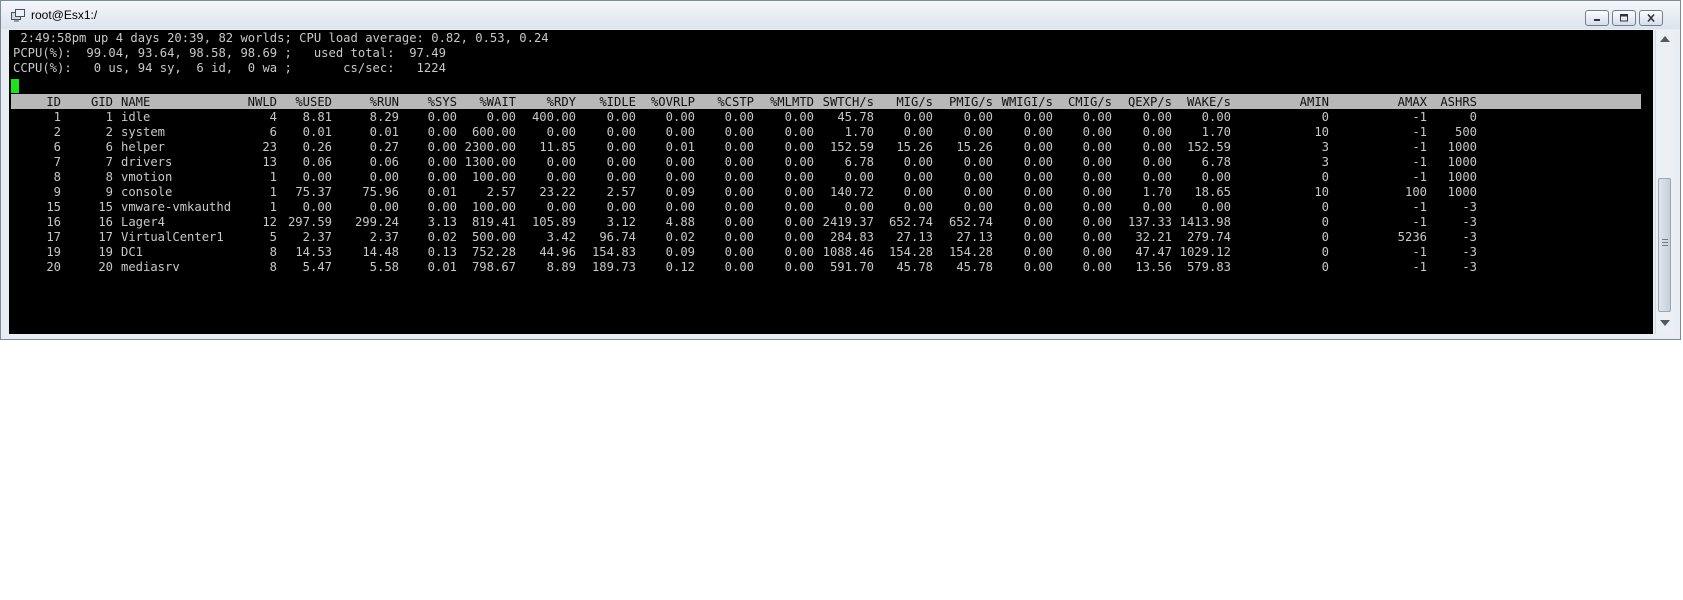 The width and height of the screenshot is (1683, 600). Describe the element at coordinates (914, 102) in the screenshot. I see `column-header-mig-s: MIG/s` at that location.